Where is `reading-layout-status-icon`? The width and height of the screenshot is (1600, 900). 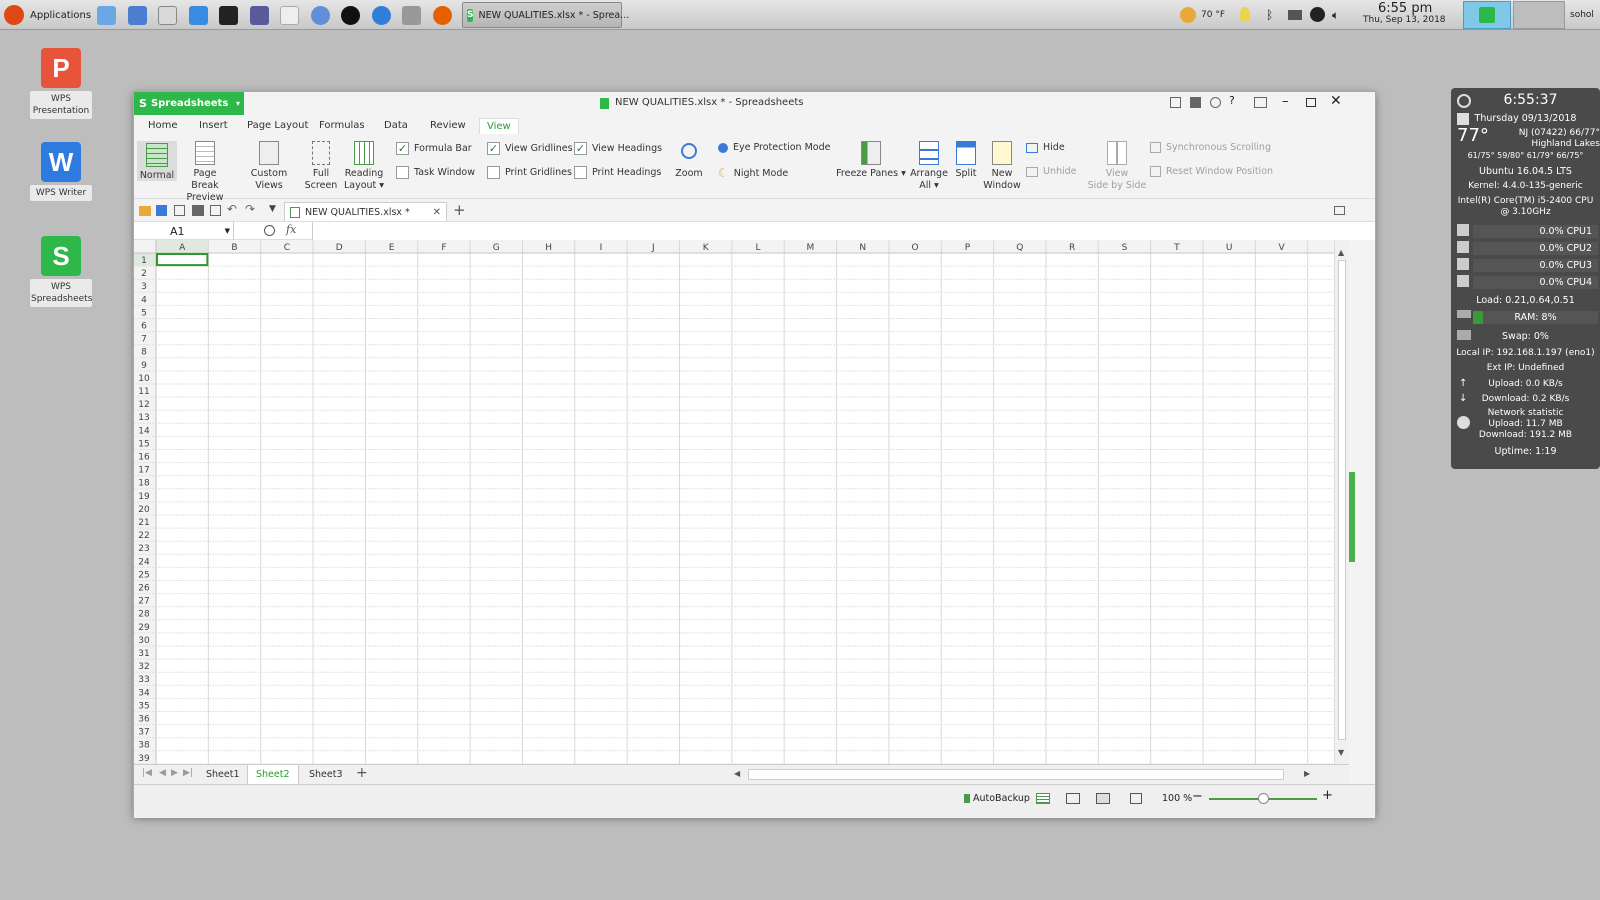 reading-layout-status-icon is located at coordinates (1103, 798).